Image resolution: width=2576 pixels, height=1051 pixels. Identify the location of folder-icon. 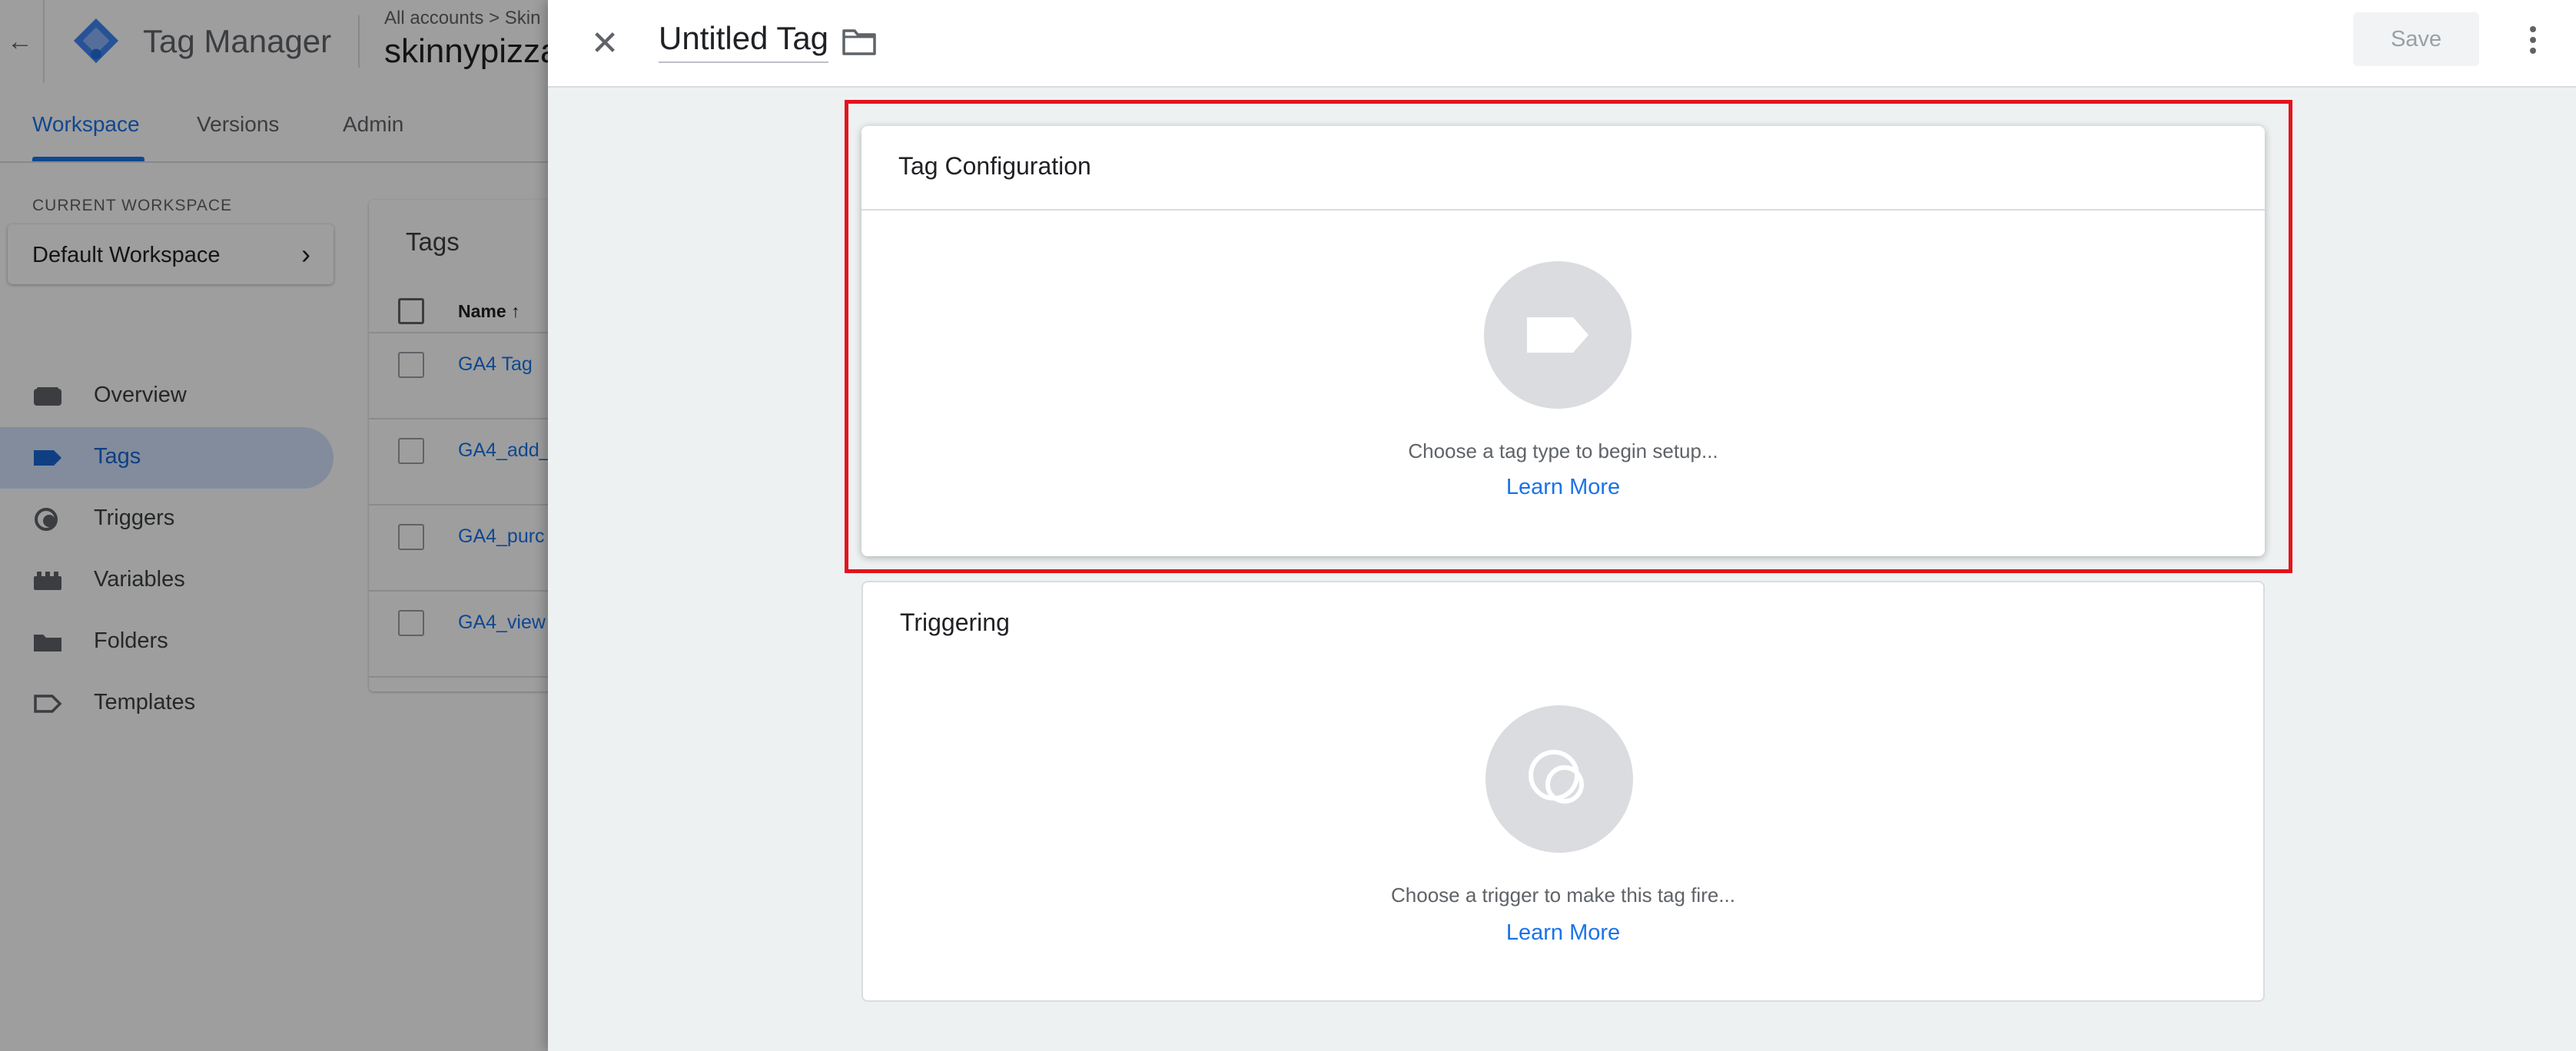
(859, 41).